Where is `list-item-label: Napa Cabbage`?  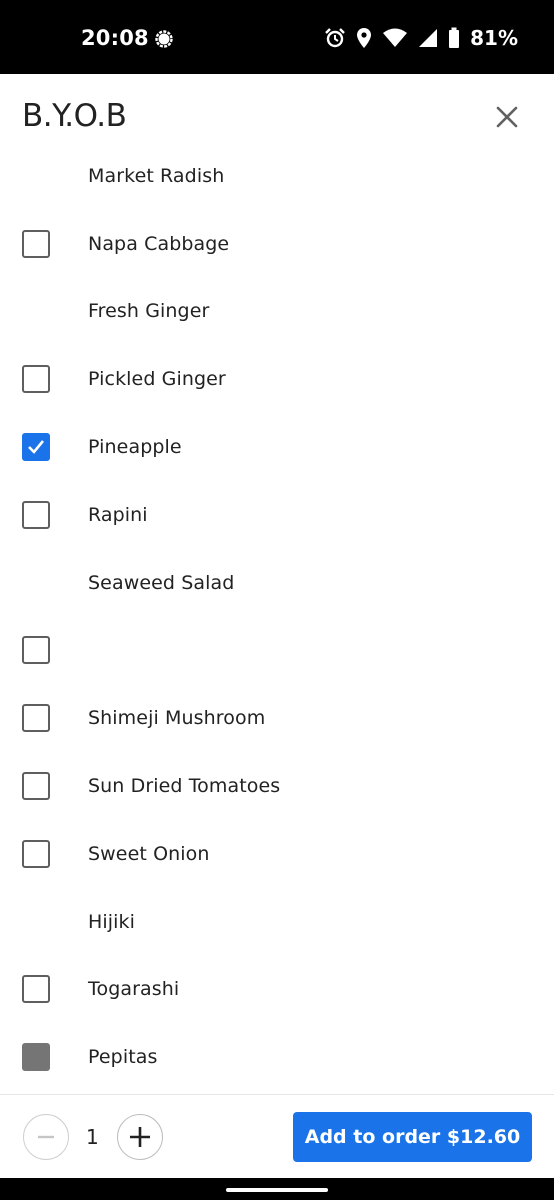 list-item-label: Napa Cabbage is located at coordinates (159, 243).